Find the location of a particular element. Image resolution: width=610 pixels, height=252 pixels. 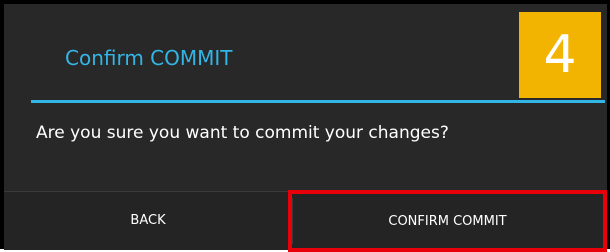

confirm-commit-button: CONFIRM COMMIT is located at coordinates (447, 221).